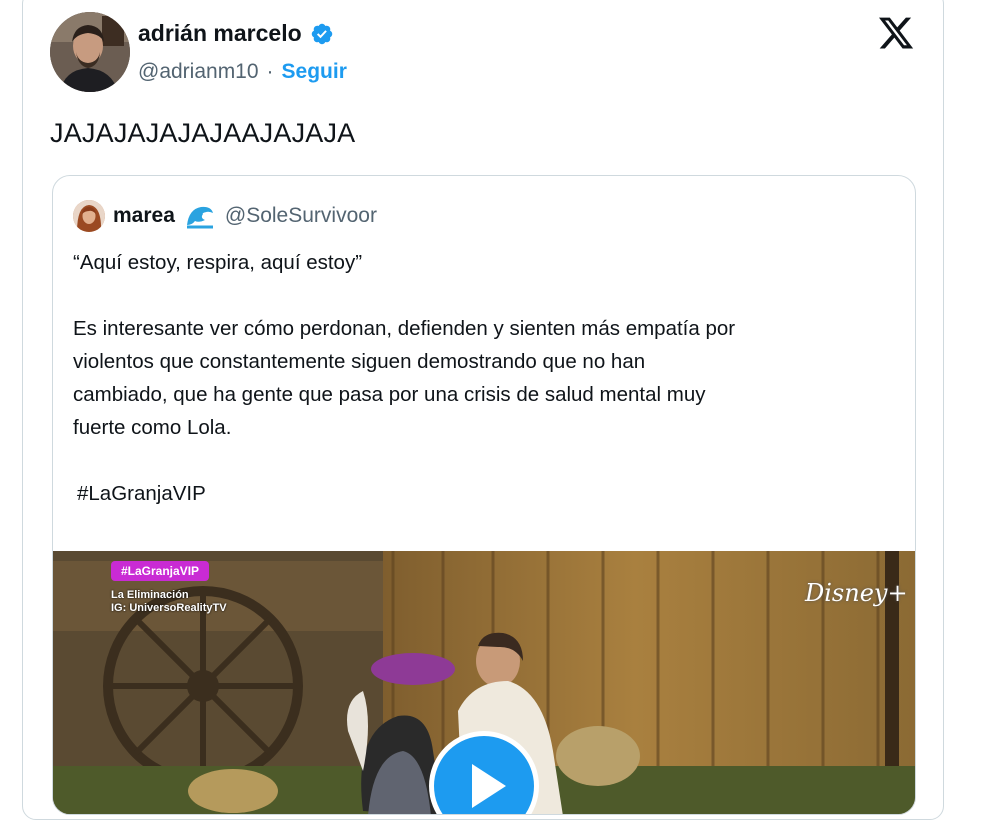  What do you see at coordinates (490, 493) in the screenshot?
I see `hashtag-link: #LaGranjaVIP` at bounding box center [490, 493].